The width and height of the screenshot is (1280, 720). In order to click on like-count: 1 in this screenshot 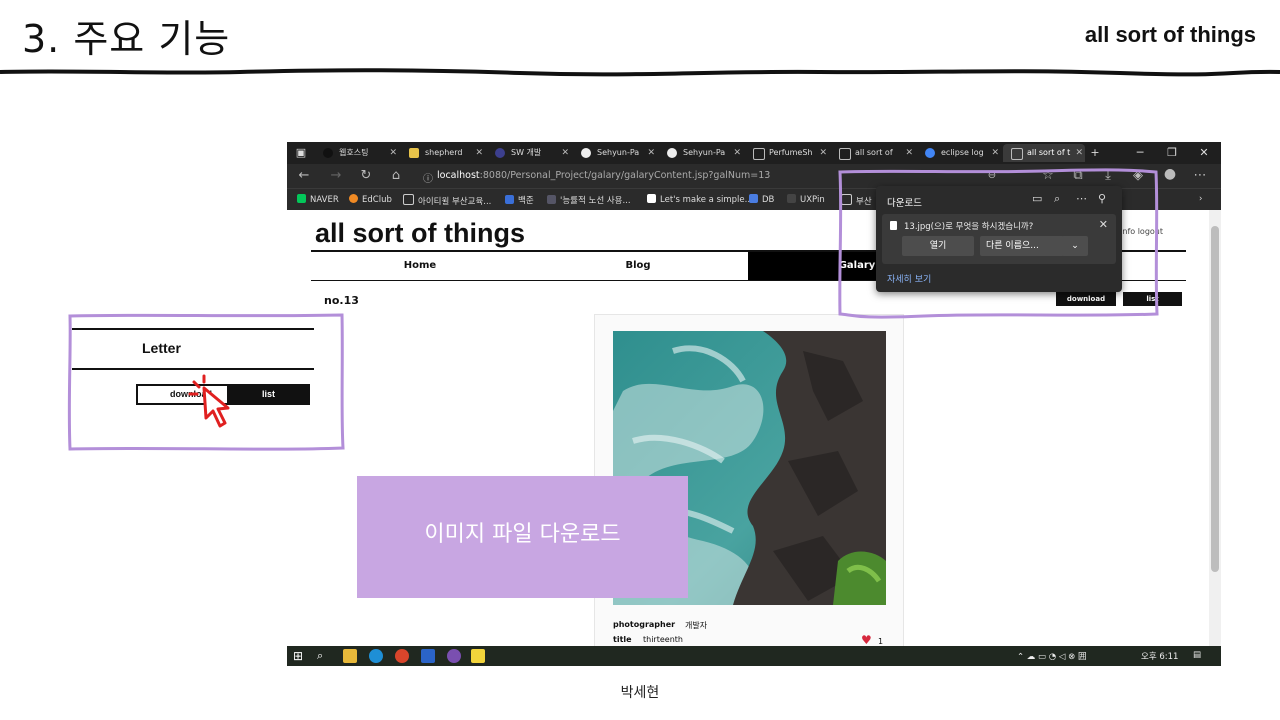, I will do `click(881, 641)`.